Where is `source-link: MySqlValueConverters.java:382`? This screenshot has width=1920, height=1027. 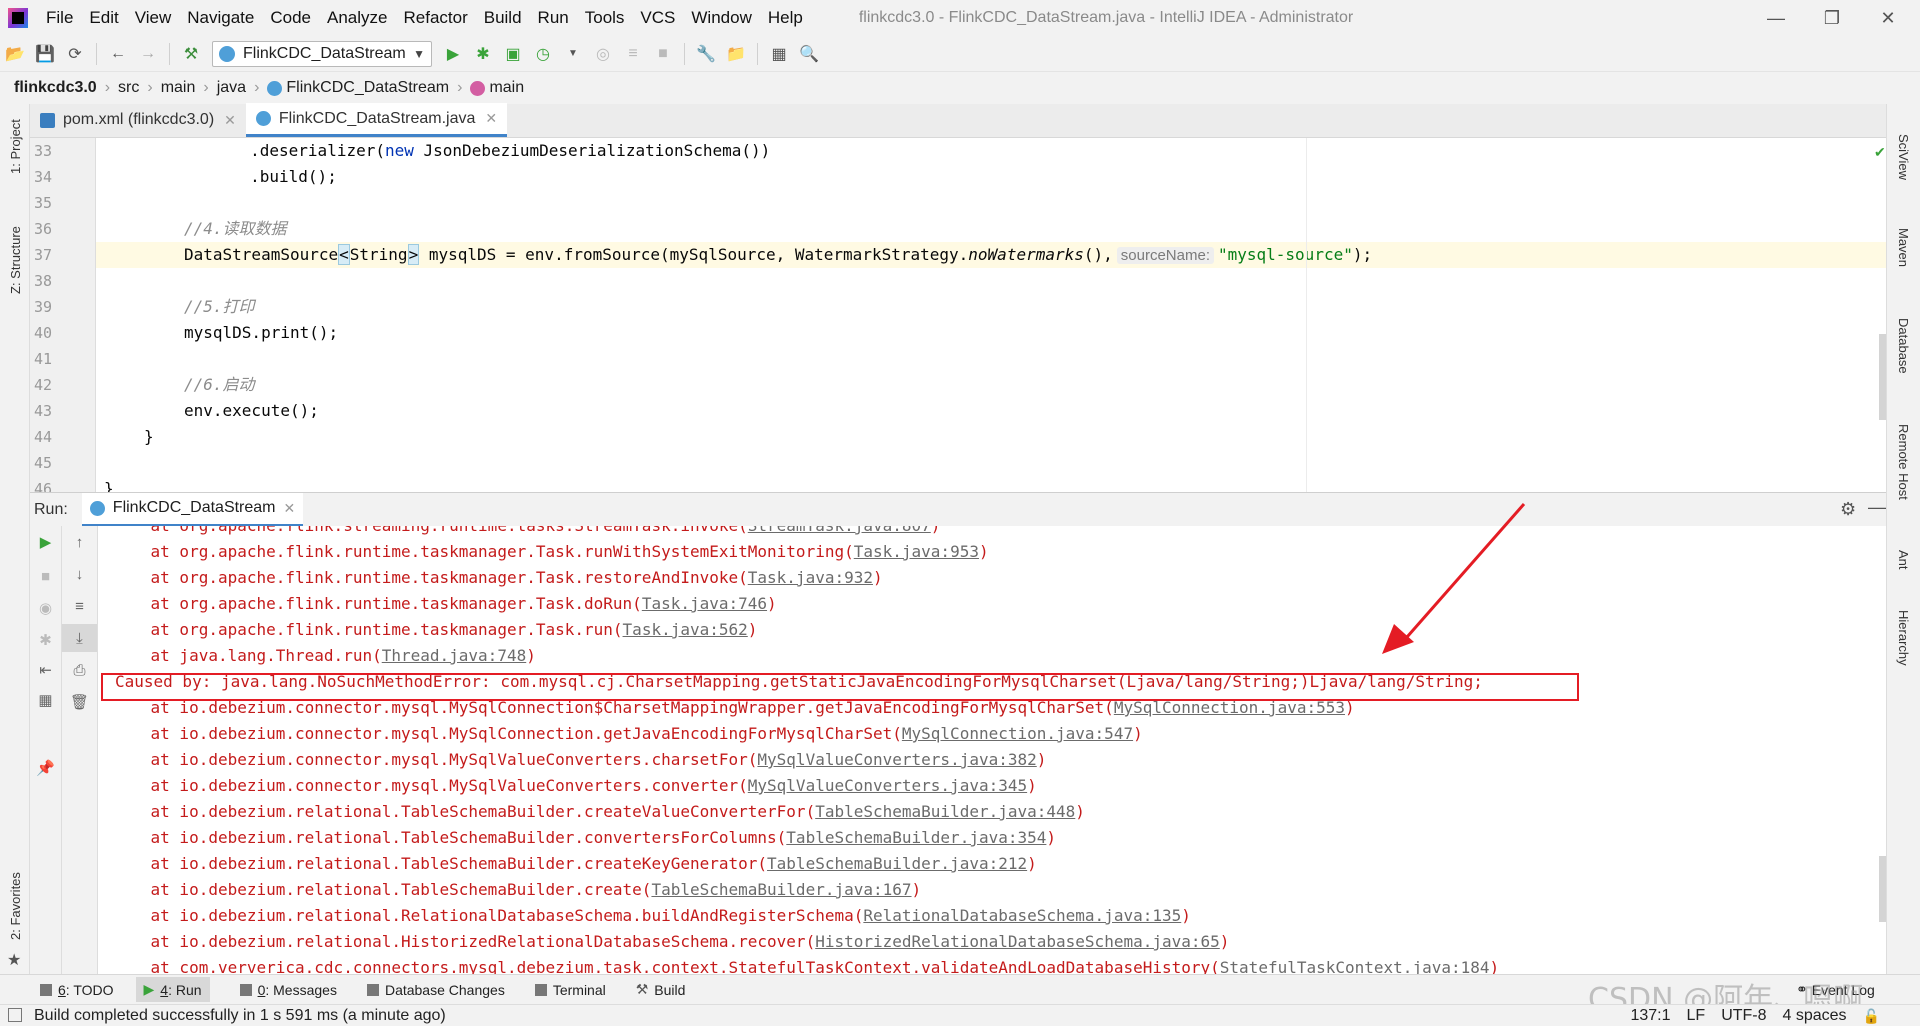 source-link: MySqlValueConverters.java:382 is located at coordinates (896, 759).